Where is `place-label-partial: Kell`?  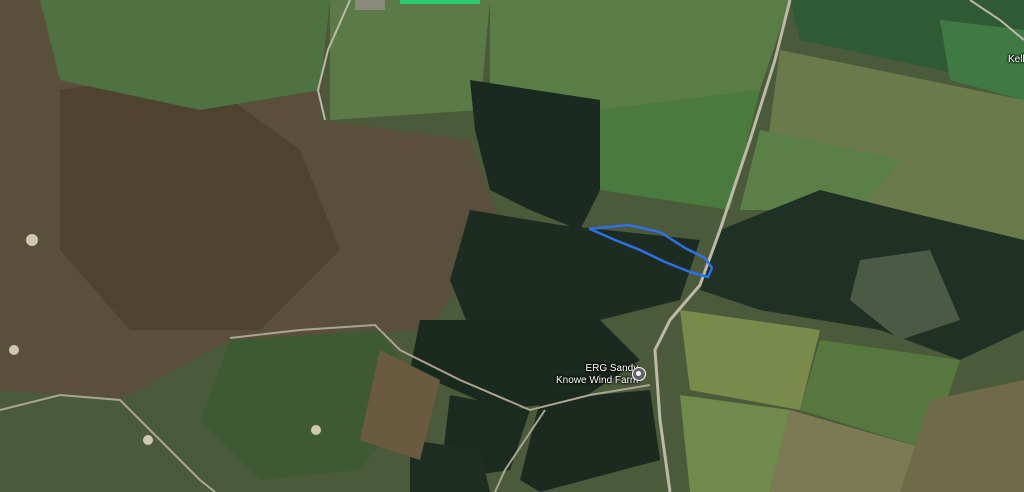
place-label-partial: Kell is located at coordinates (1016, 59).